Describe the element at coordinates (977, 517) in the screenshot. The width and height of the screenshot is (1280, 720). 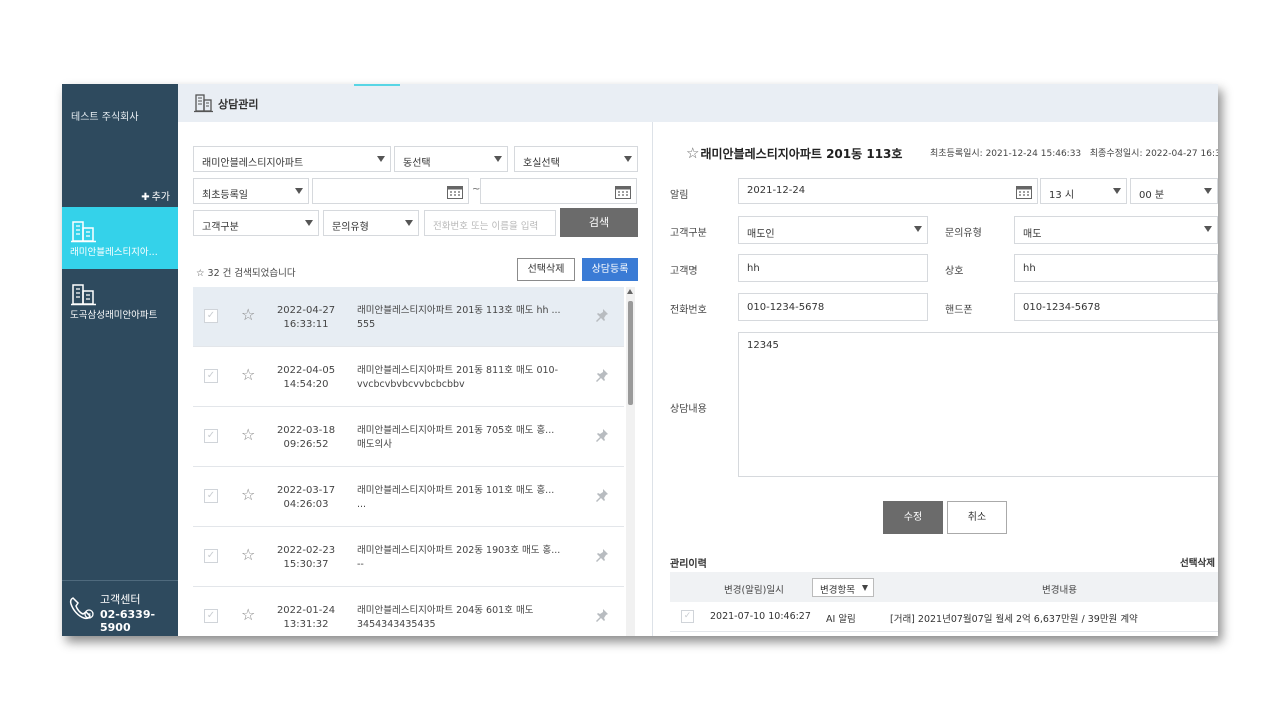
I see `cancel-button: 취소` at that location.